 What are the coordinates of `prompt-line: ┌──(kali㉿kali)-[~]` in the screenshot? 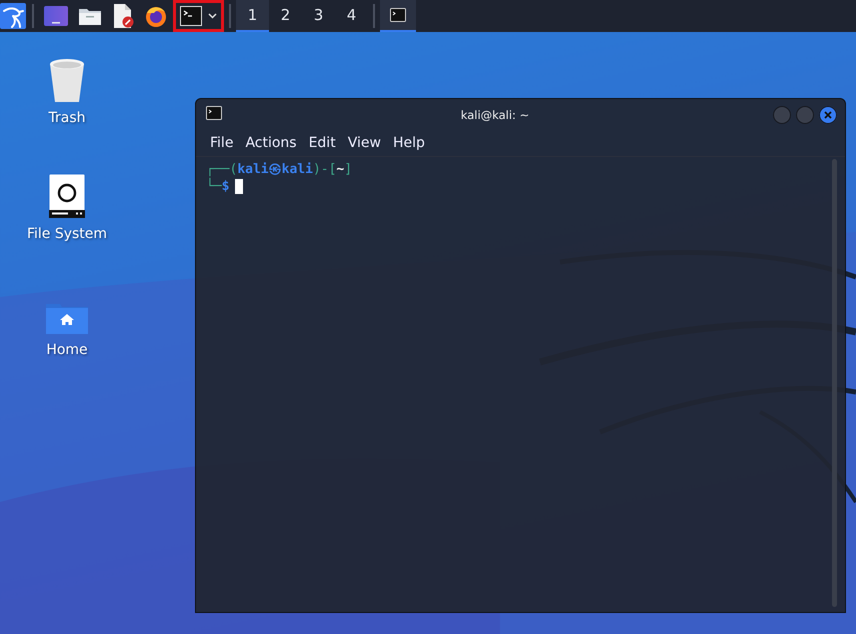 It's located at (279, 169).